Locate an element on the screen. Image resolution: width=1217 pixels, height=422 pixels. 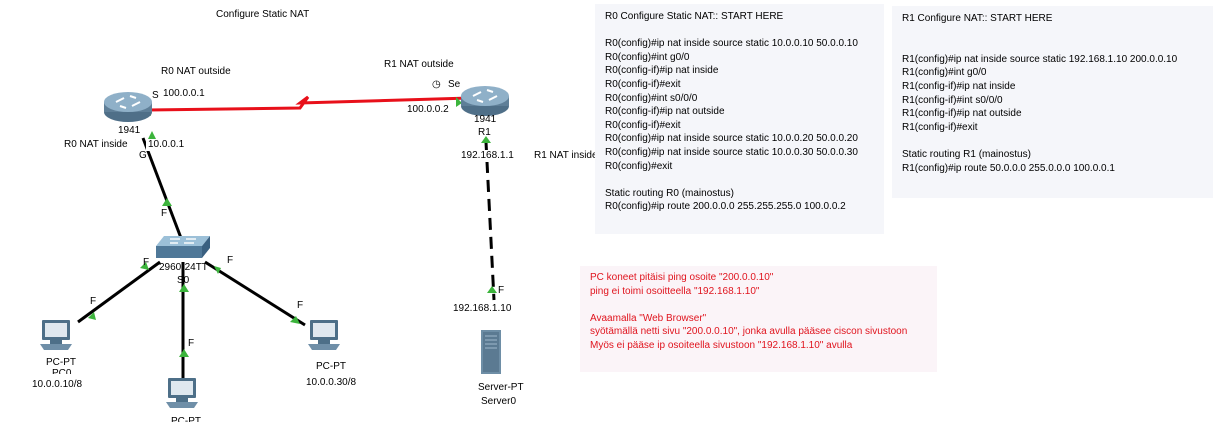
switch-icon is located at coordinates (183, 247).